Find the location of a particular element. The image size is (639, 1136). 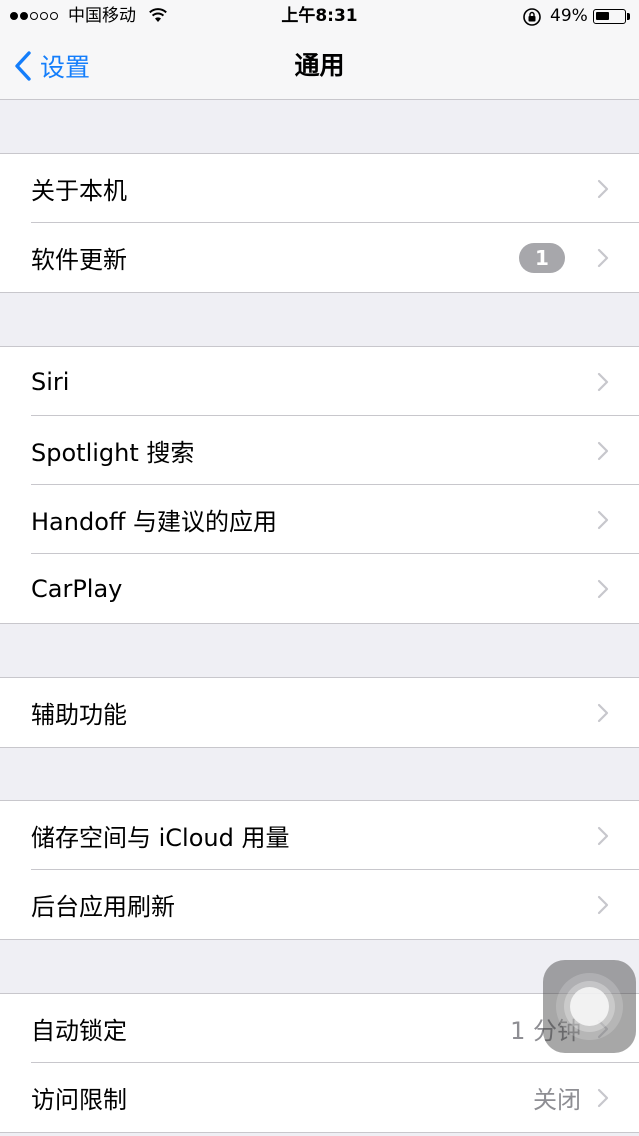

navigation-header: 中国移动 上午8:31 49% 设置 通用 is located at coordinates (319, 50).